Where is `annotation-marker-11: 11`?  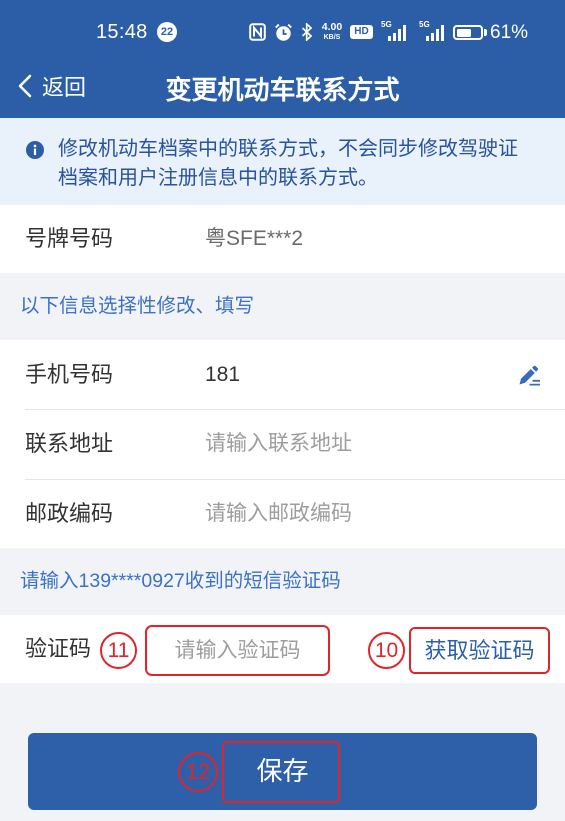
annotation-marker-11: 11 is located at coordinates (118, 650).